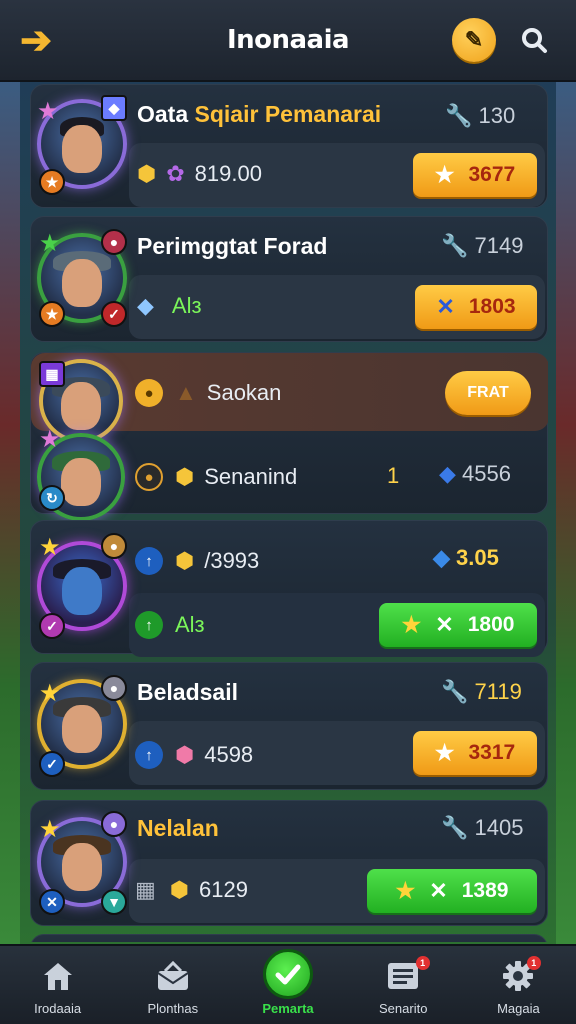 The image size is (576, 1024). I want to click on list-item: ★ ● ✕ ▼ Nelalan 🔧 1405 ▦ ⬢ 6129 ★ ✕ 1389, so click(289, 863).